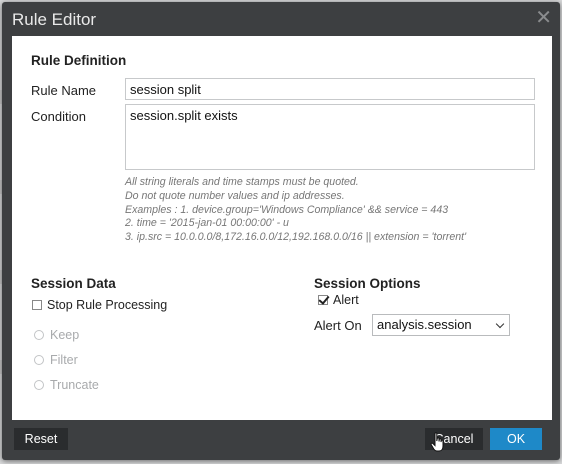  Describe the element at coordinates (74, 385) in the screenshot. I see `truncate-radio-label: Truncate` at that location.